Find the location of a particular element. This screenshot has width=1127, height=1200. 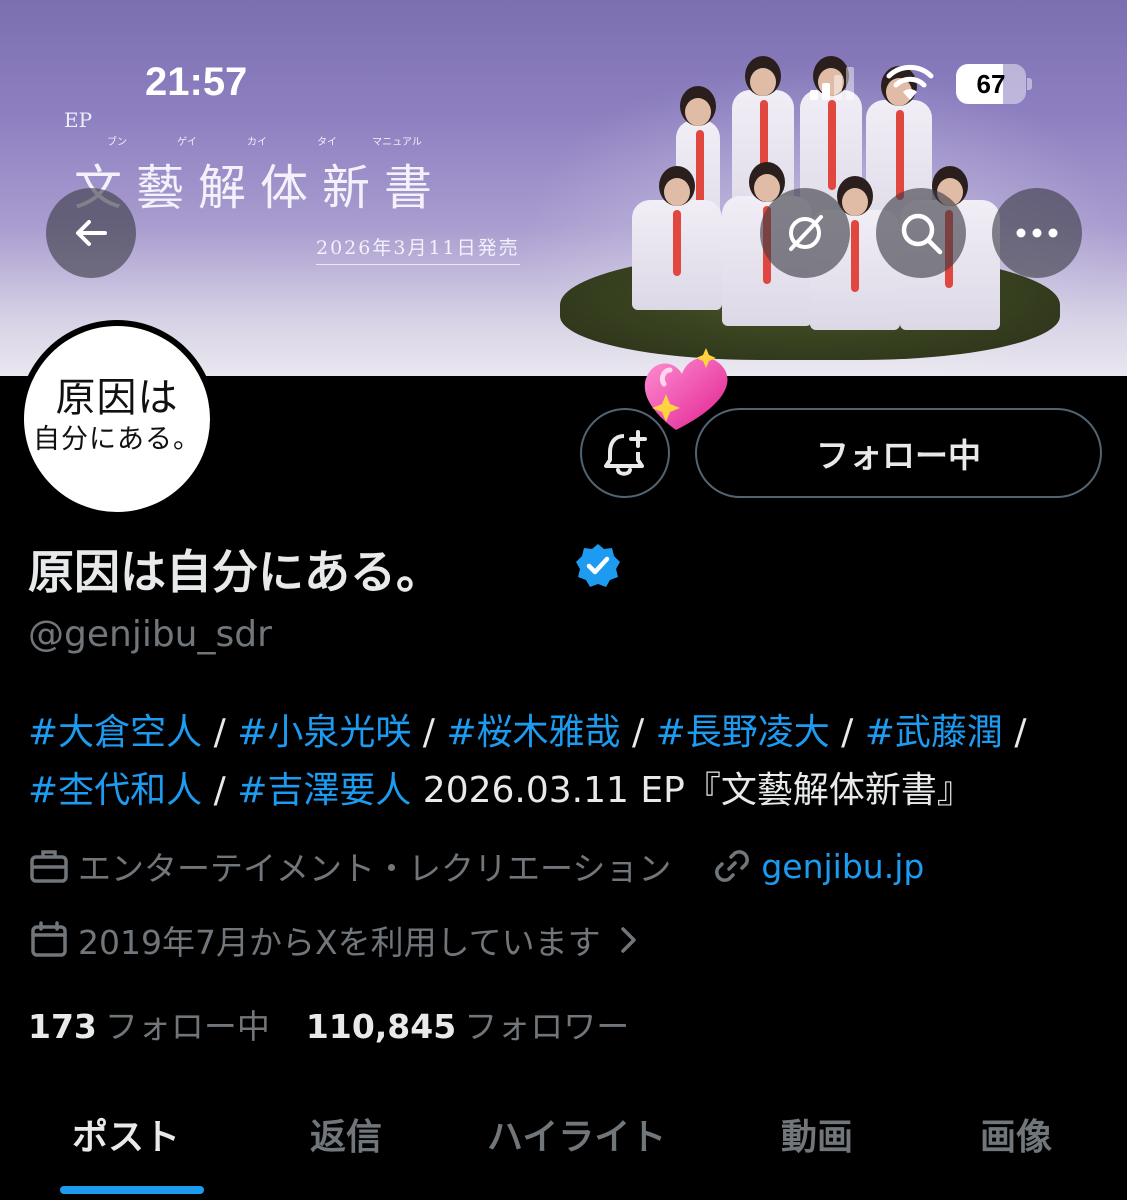

back-button is located at coordinates (91, 233).